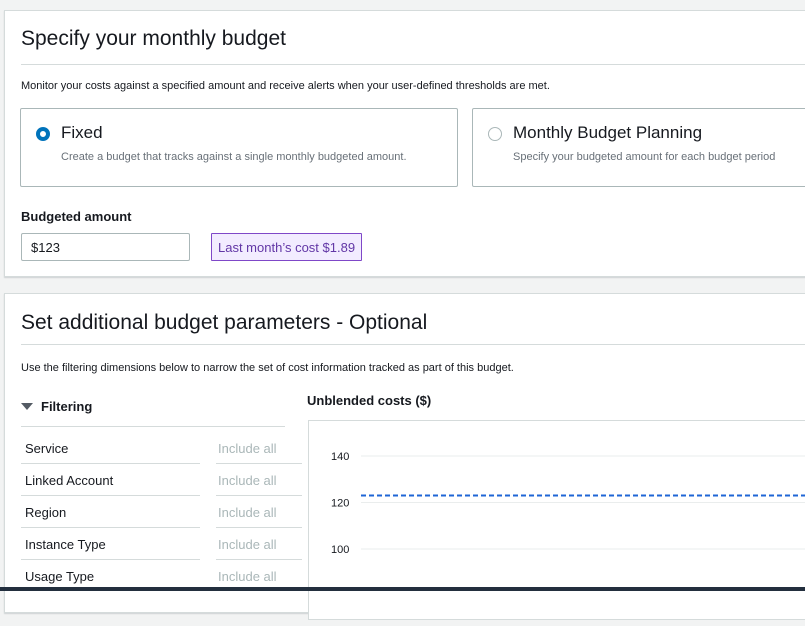  Describe the element at coordinates (161, 512) in the screenshot. I see `filter-row-region: Region Include all` at that location.